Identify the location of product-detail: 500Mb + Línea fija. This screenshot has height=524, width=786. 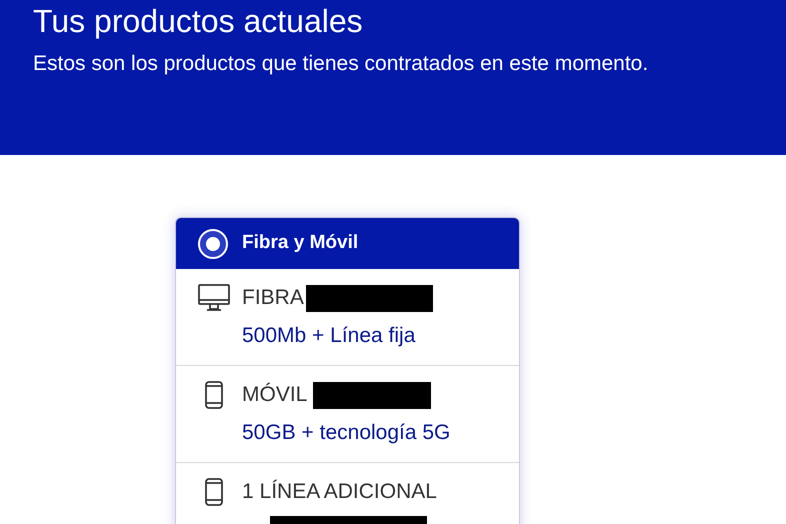
(329, 336).